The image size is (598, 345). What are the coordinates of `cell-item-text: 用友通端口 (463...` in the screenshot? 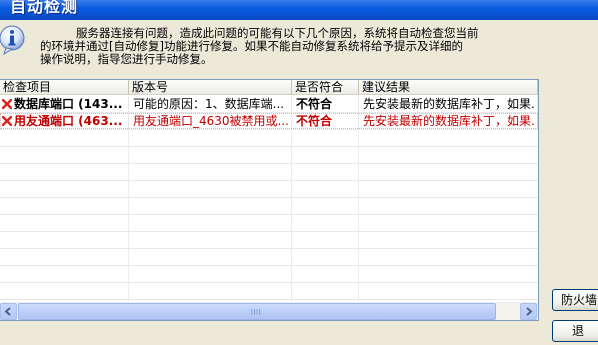 It's located at (68, 121).